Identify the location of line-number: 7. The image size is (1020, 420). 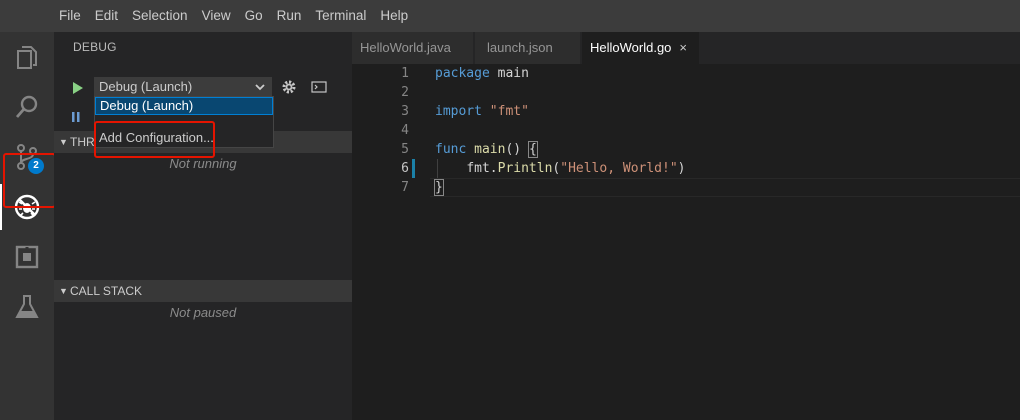
(405, 187).